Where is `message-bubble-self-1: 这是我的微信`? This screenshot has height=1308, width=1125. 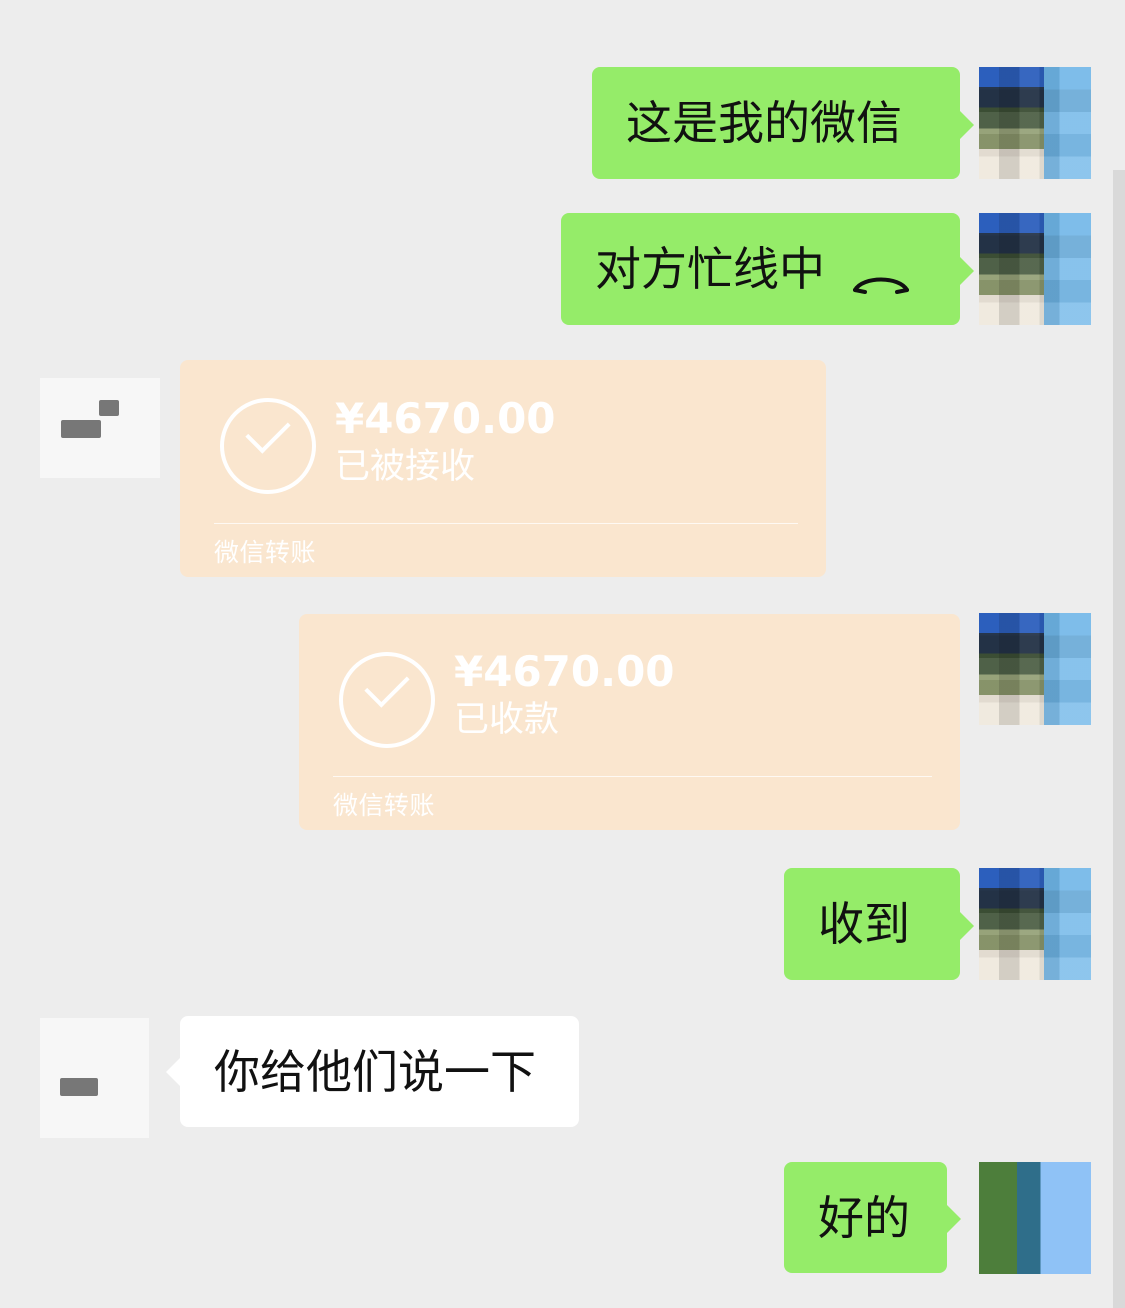 message-bubble-self-1: 这是我的微信 is located at coordinates (776, 123).